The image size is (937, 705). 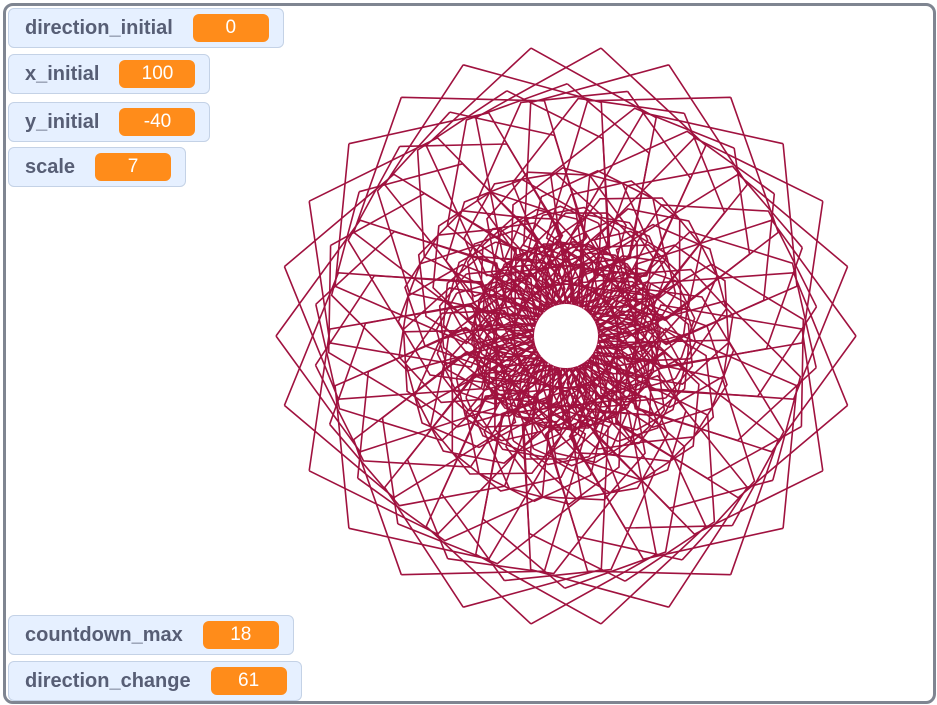 I want to click on monitor-value: -40, so click(x=157, y=122).